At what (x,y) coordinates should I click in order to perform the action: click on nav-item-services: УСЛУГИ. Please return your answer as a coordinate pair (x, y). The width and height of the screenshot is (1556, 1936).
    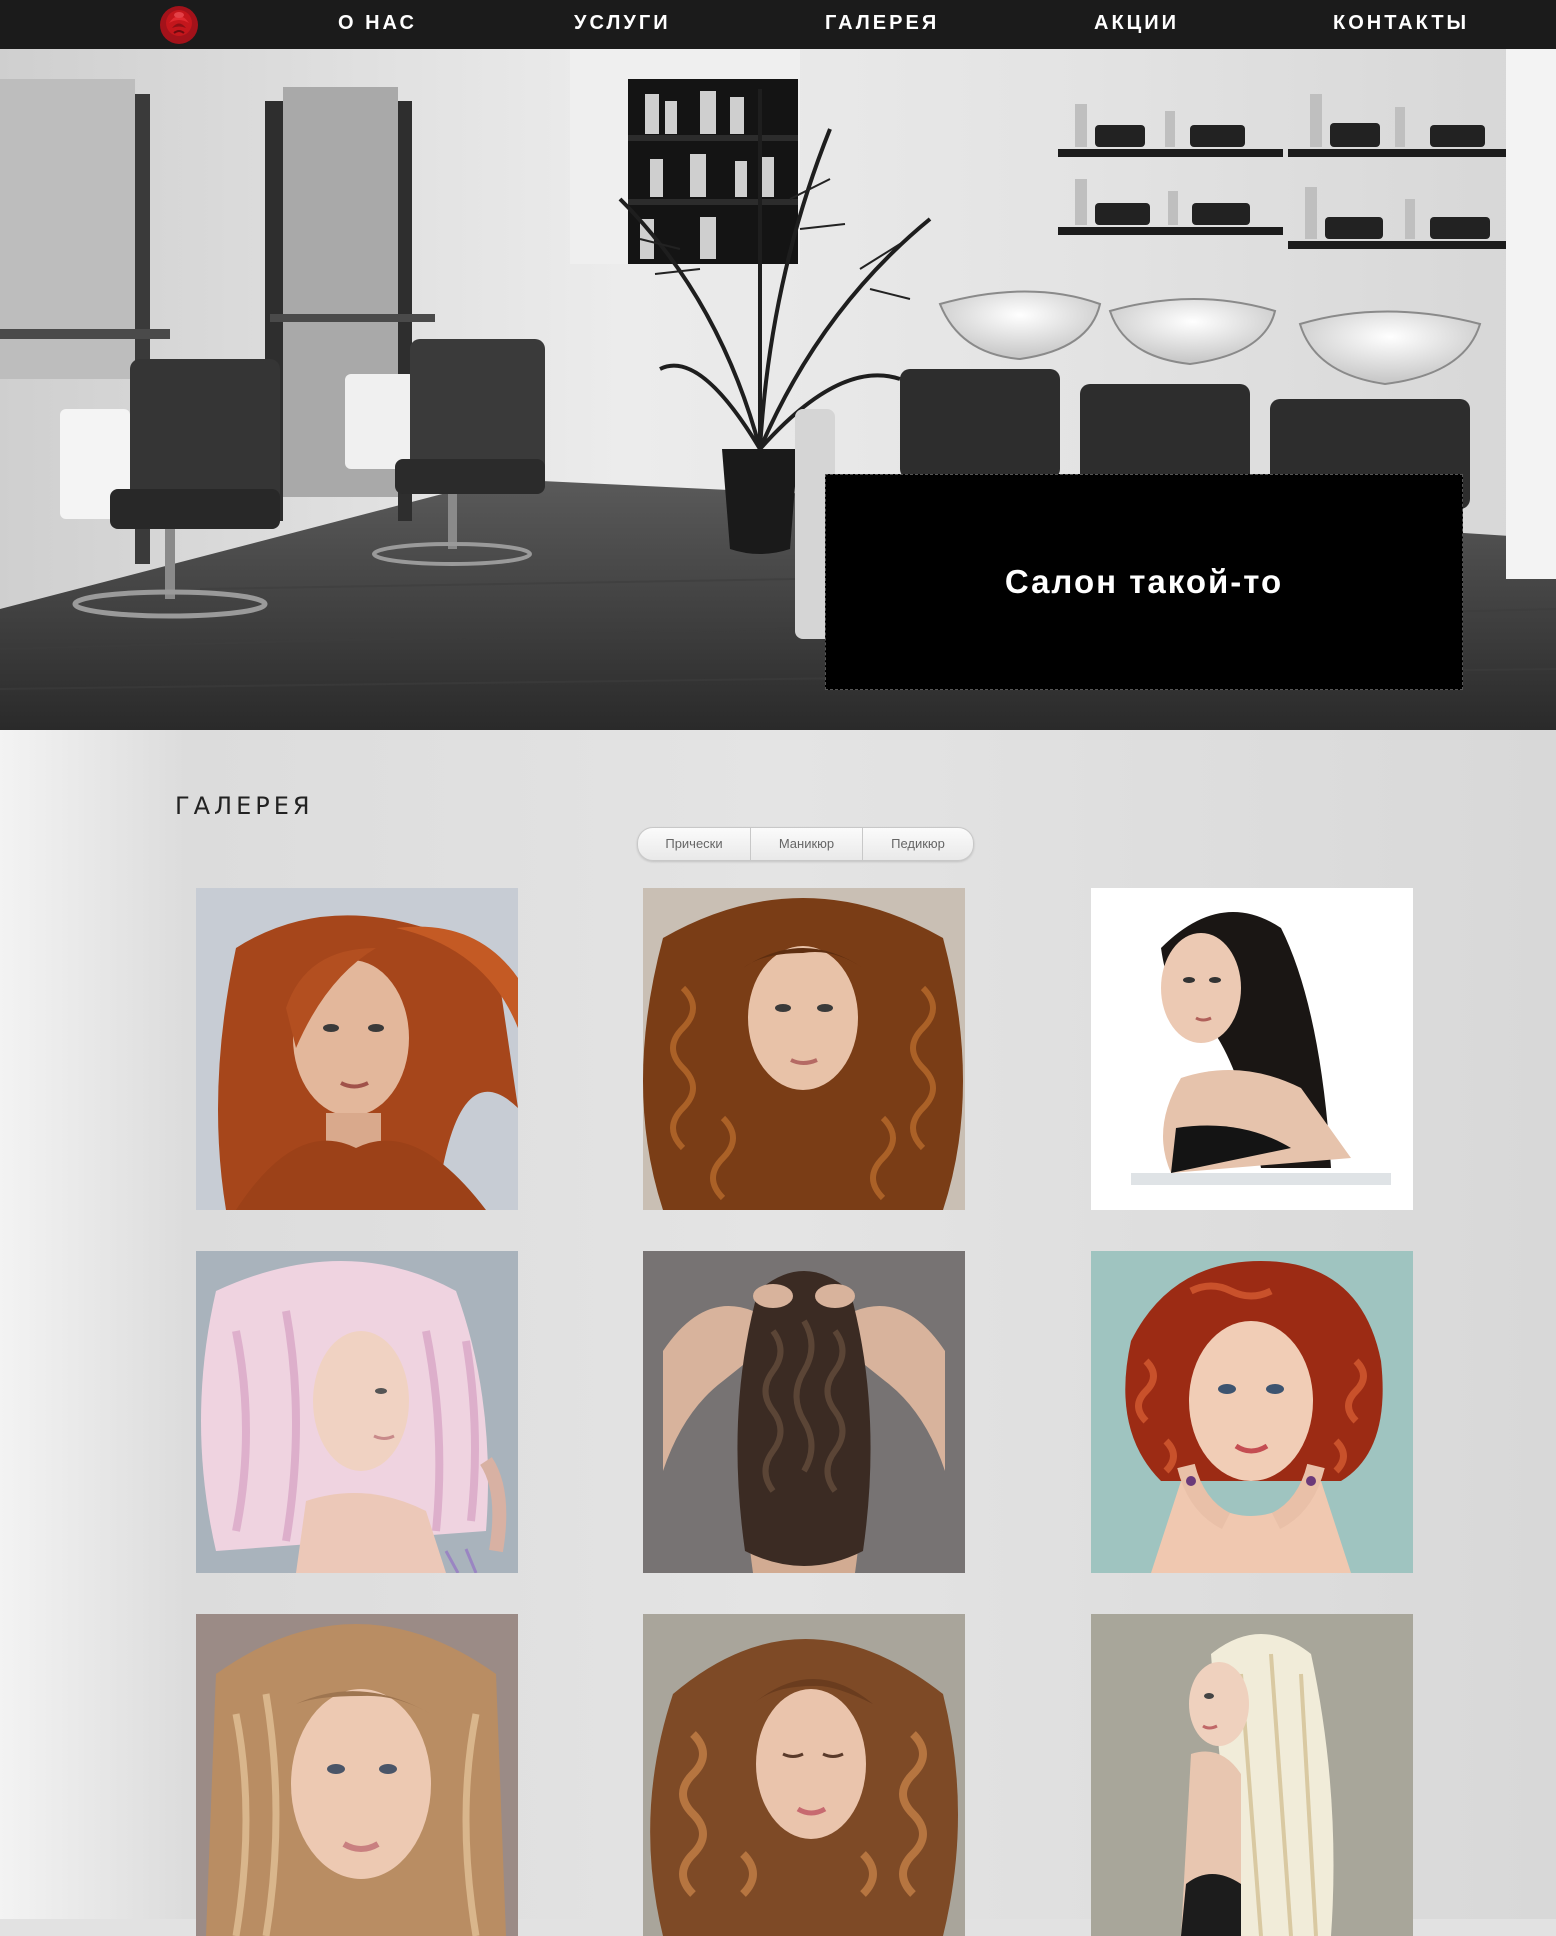
    Looking at the image, I should click on (622, 24).